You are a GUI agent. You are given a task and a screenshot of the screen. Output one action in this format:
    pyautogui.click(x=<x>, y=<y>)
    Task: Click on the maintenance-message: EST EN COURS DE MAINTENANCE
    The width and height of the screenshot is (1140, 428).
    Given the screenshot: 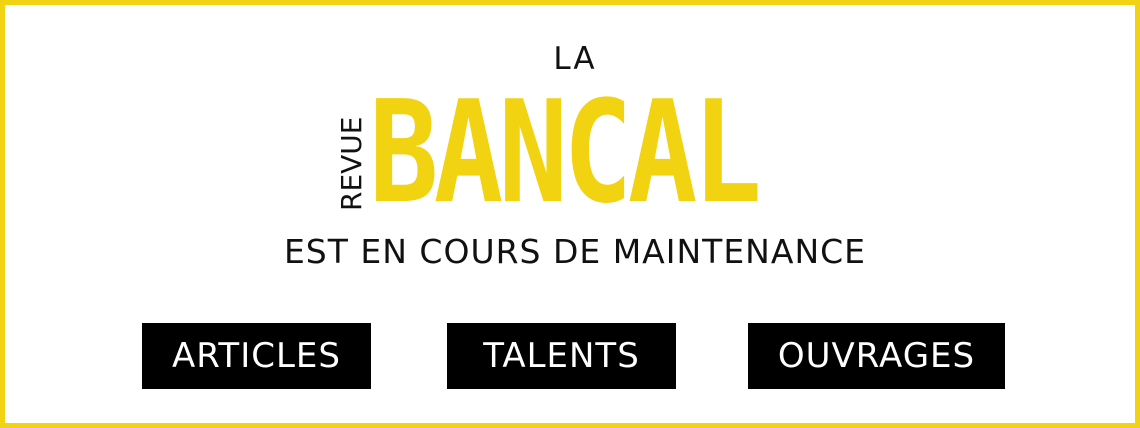 What is the action you would take?
    pyautogui.click(x=575, y=251)
    